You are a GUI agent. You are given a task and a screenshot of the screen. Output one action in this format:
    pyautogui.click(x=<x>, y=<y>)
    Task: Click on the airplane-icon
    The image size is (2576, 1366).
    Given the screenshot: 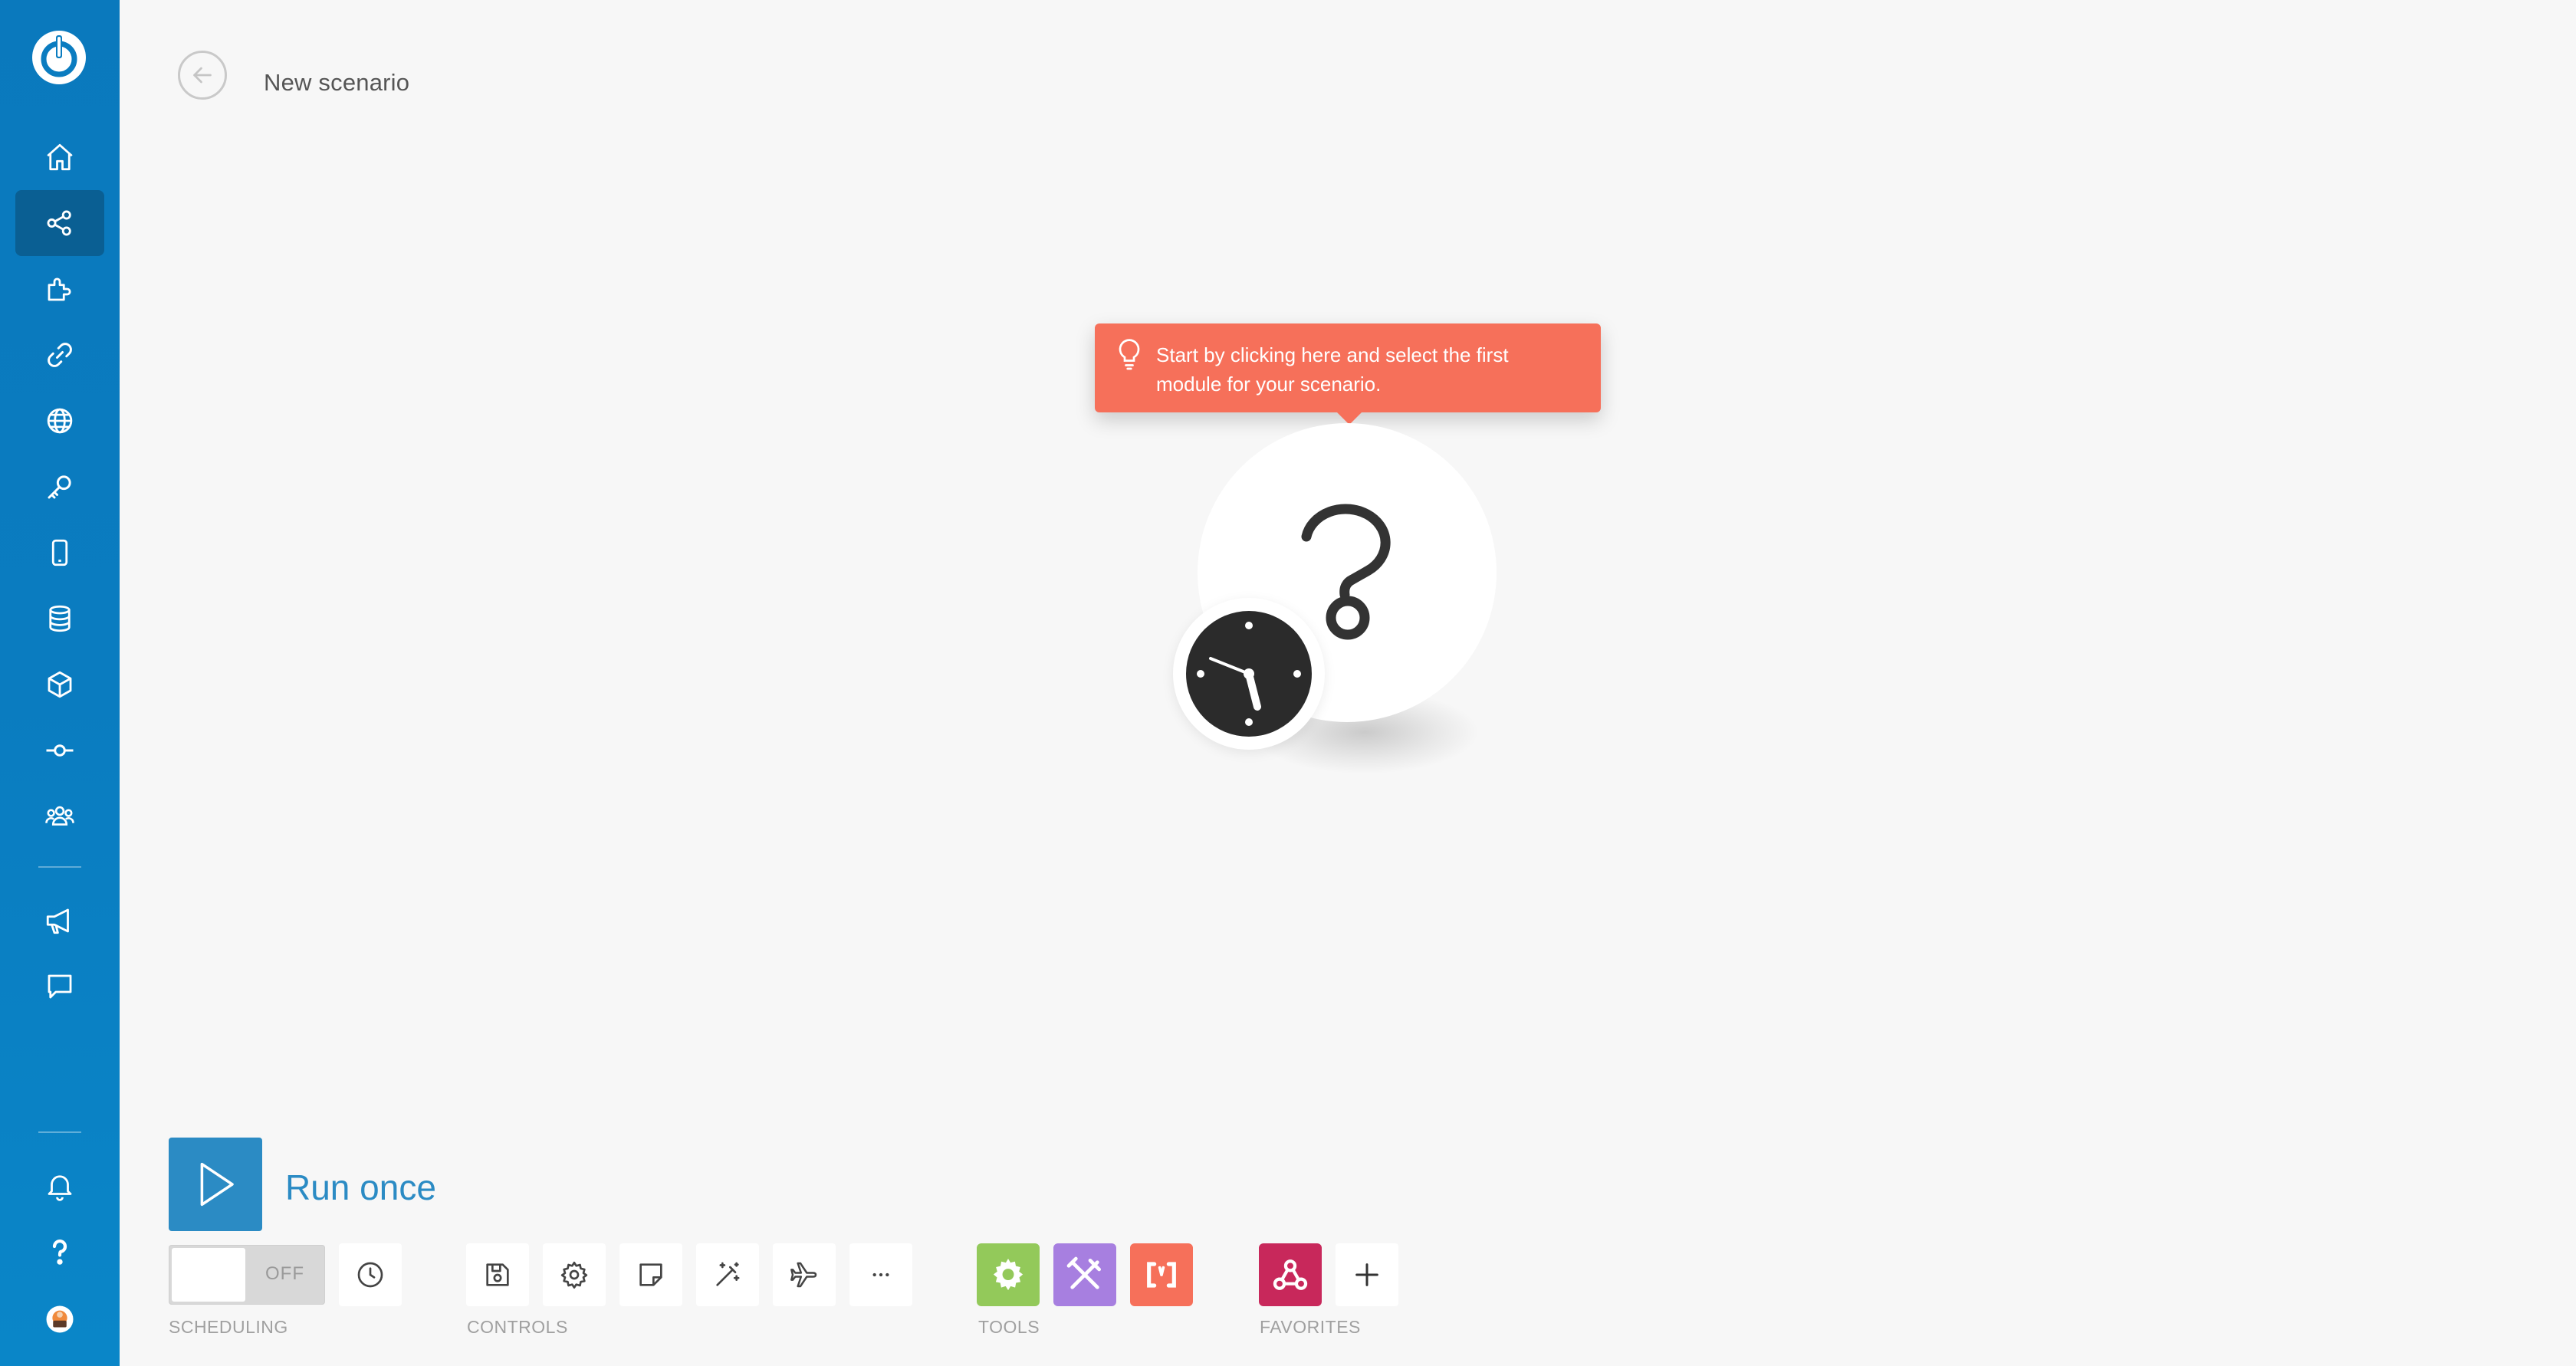 What is the action you would take?
    pyautogui.click(x=803, y=1275)
    